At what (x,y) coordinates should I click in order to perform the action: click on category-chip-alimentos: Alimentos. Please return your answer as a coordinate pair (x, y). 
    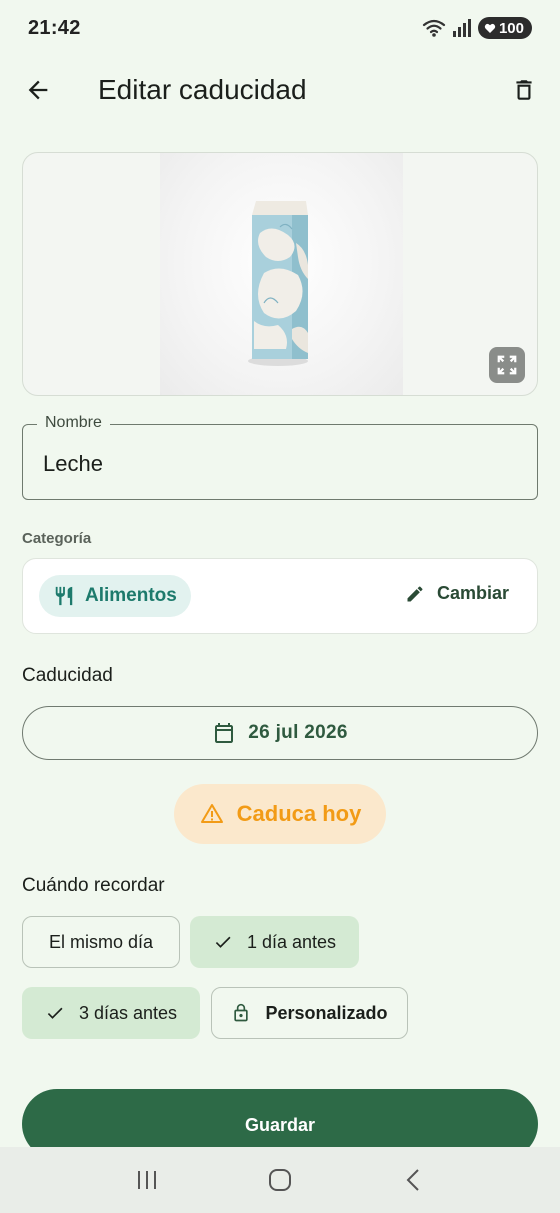
    Looking at the image, I should click on (115, 596).